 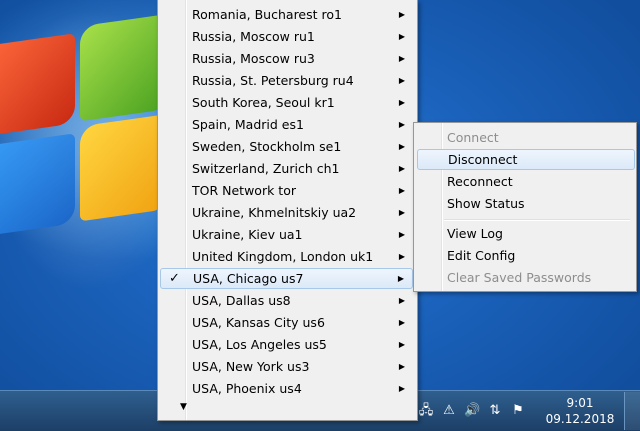 I want to click on disconnect-menu-item: Disconnect, so click(x=526, y=159).